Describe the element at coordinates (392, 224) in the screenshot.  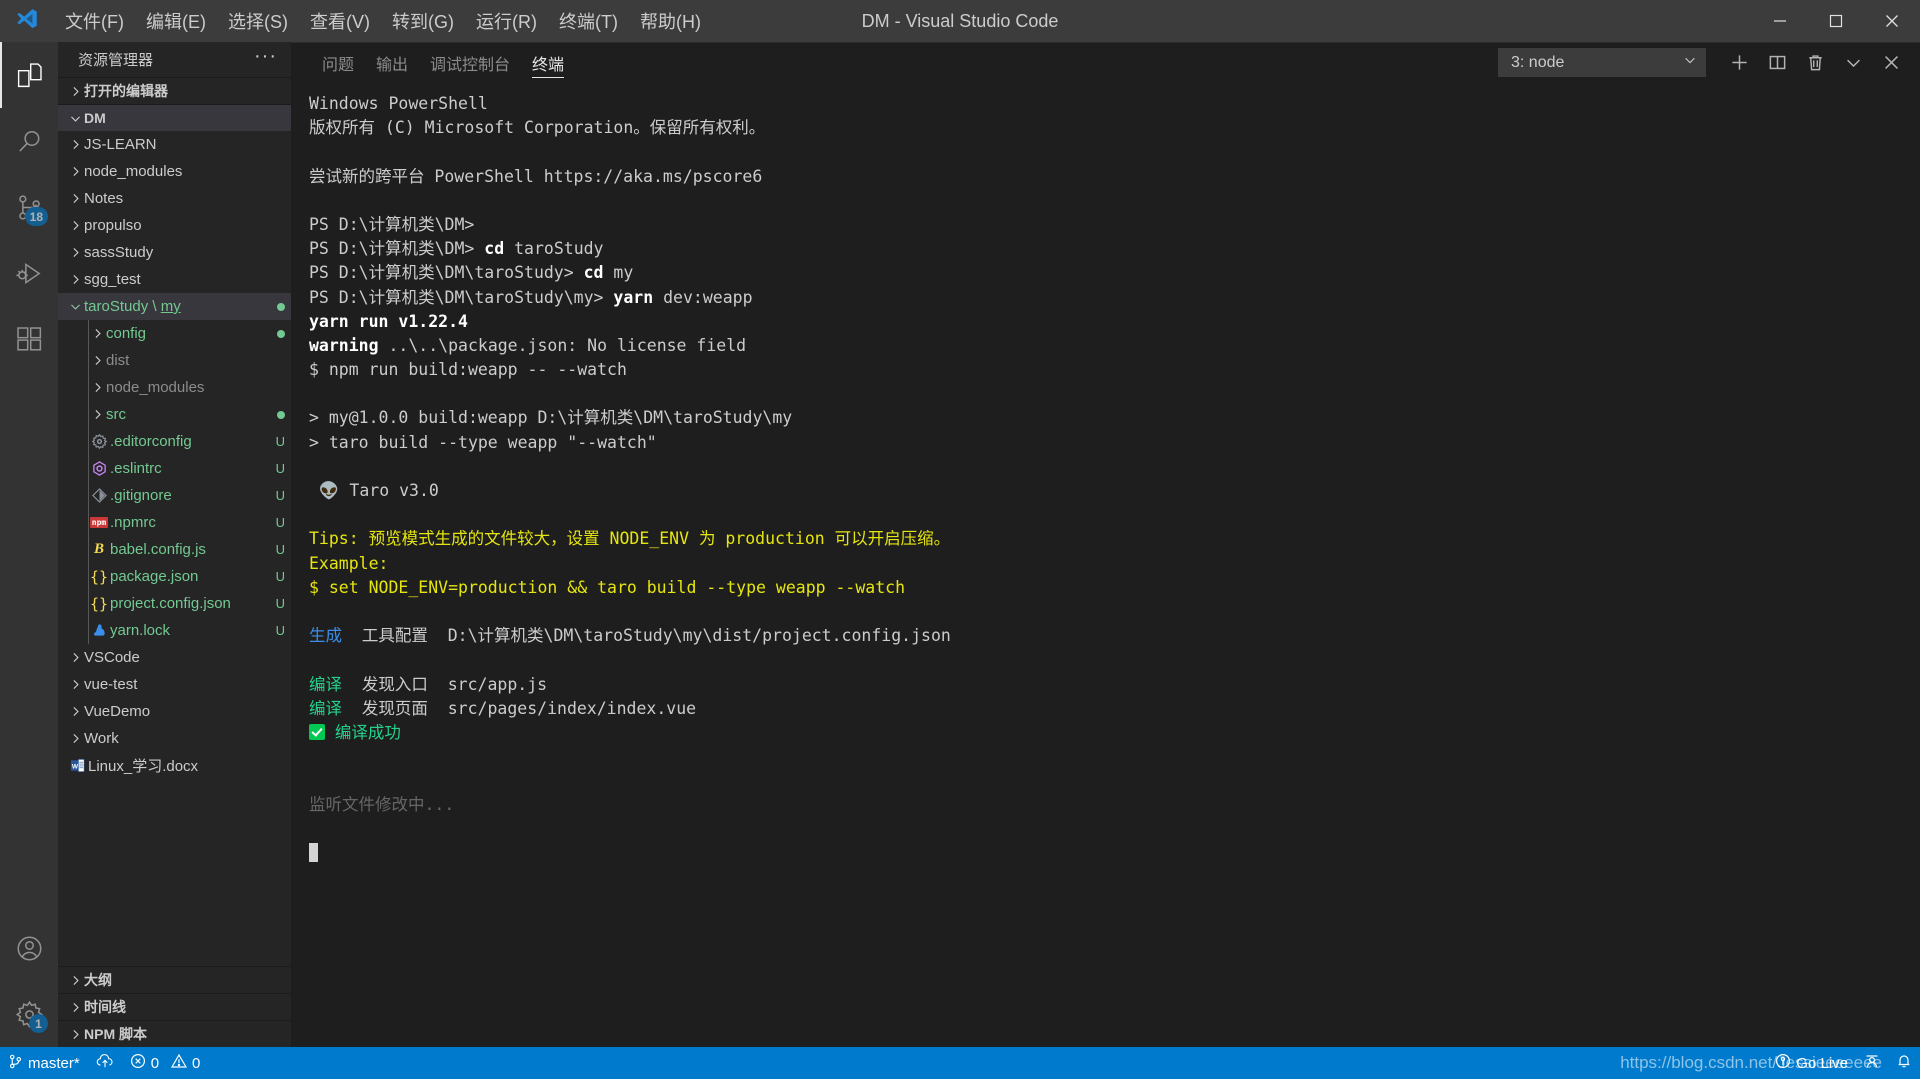
I see `terminal-text: PS D:\计算机类\DM>` at that location.